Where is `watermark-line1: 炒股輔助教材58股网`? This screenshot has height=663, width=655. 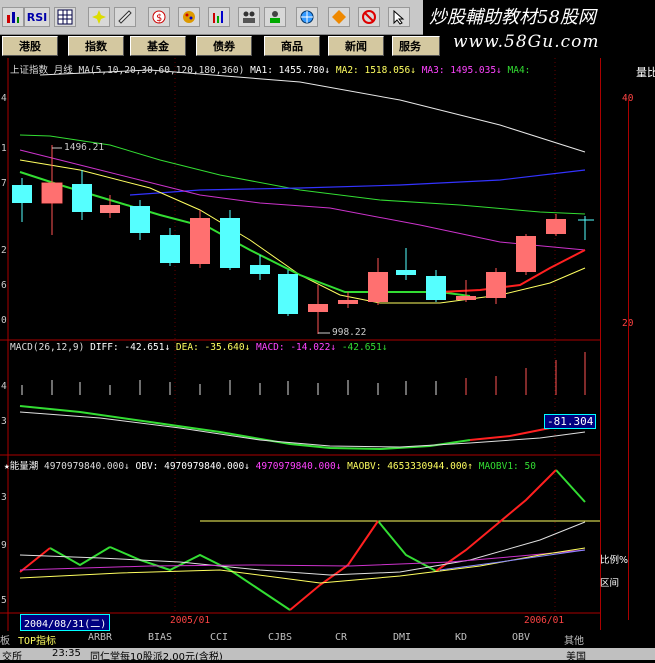
watermark-line1: 炒股輔助教材58股网 is located at coordinates (512, 17).